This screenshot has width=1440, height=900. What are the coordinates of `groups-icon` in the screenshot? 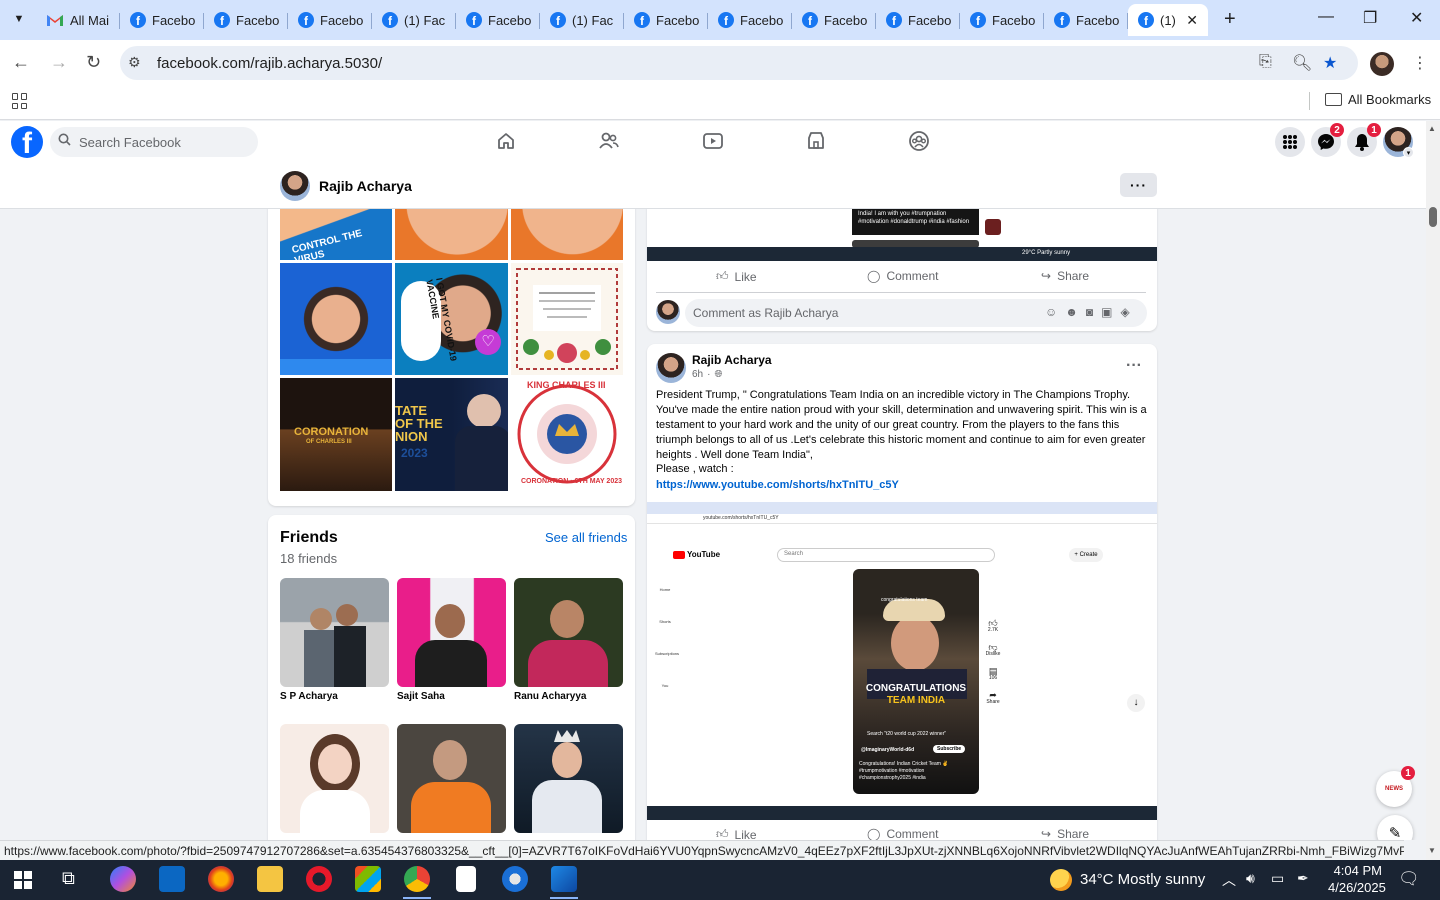 It's located at (919, 141).